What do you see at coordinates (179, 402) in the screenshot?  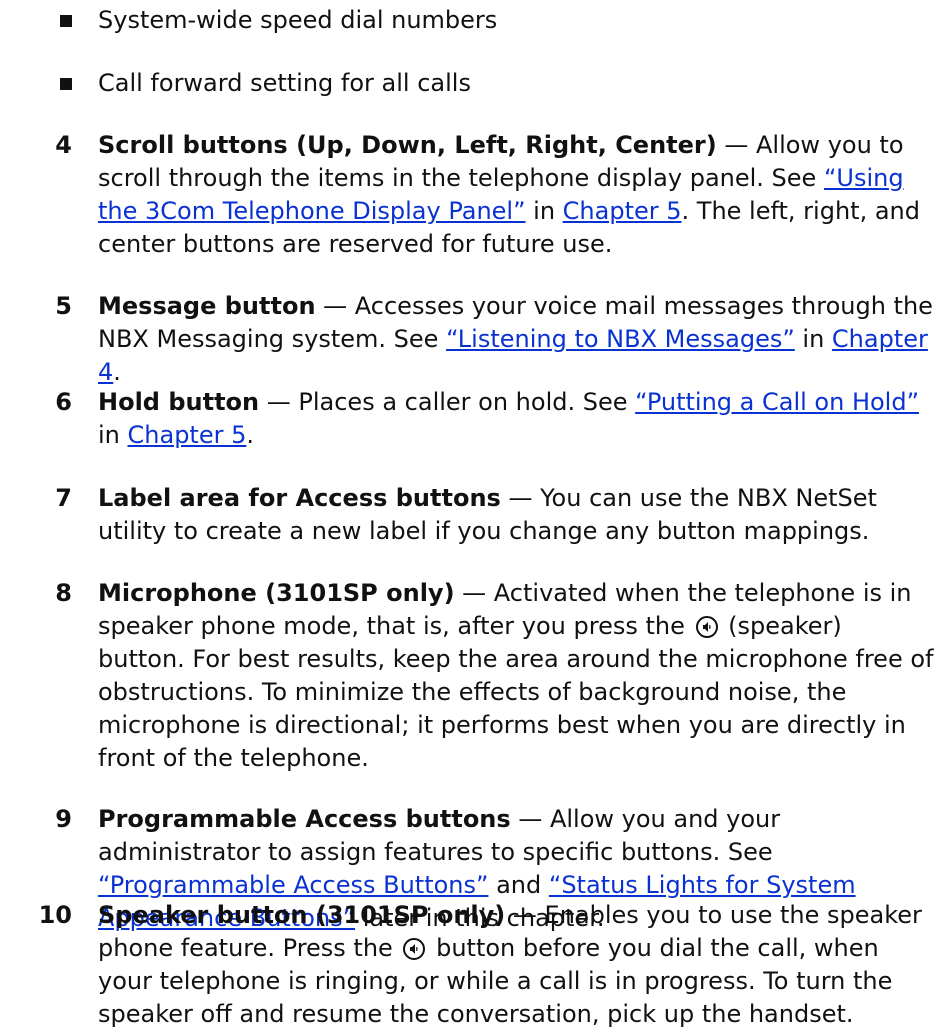 I see `item-label: Hold button` at bounding box center [179, 402].